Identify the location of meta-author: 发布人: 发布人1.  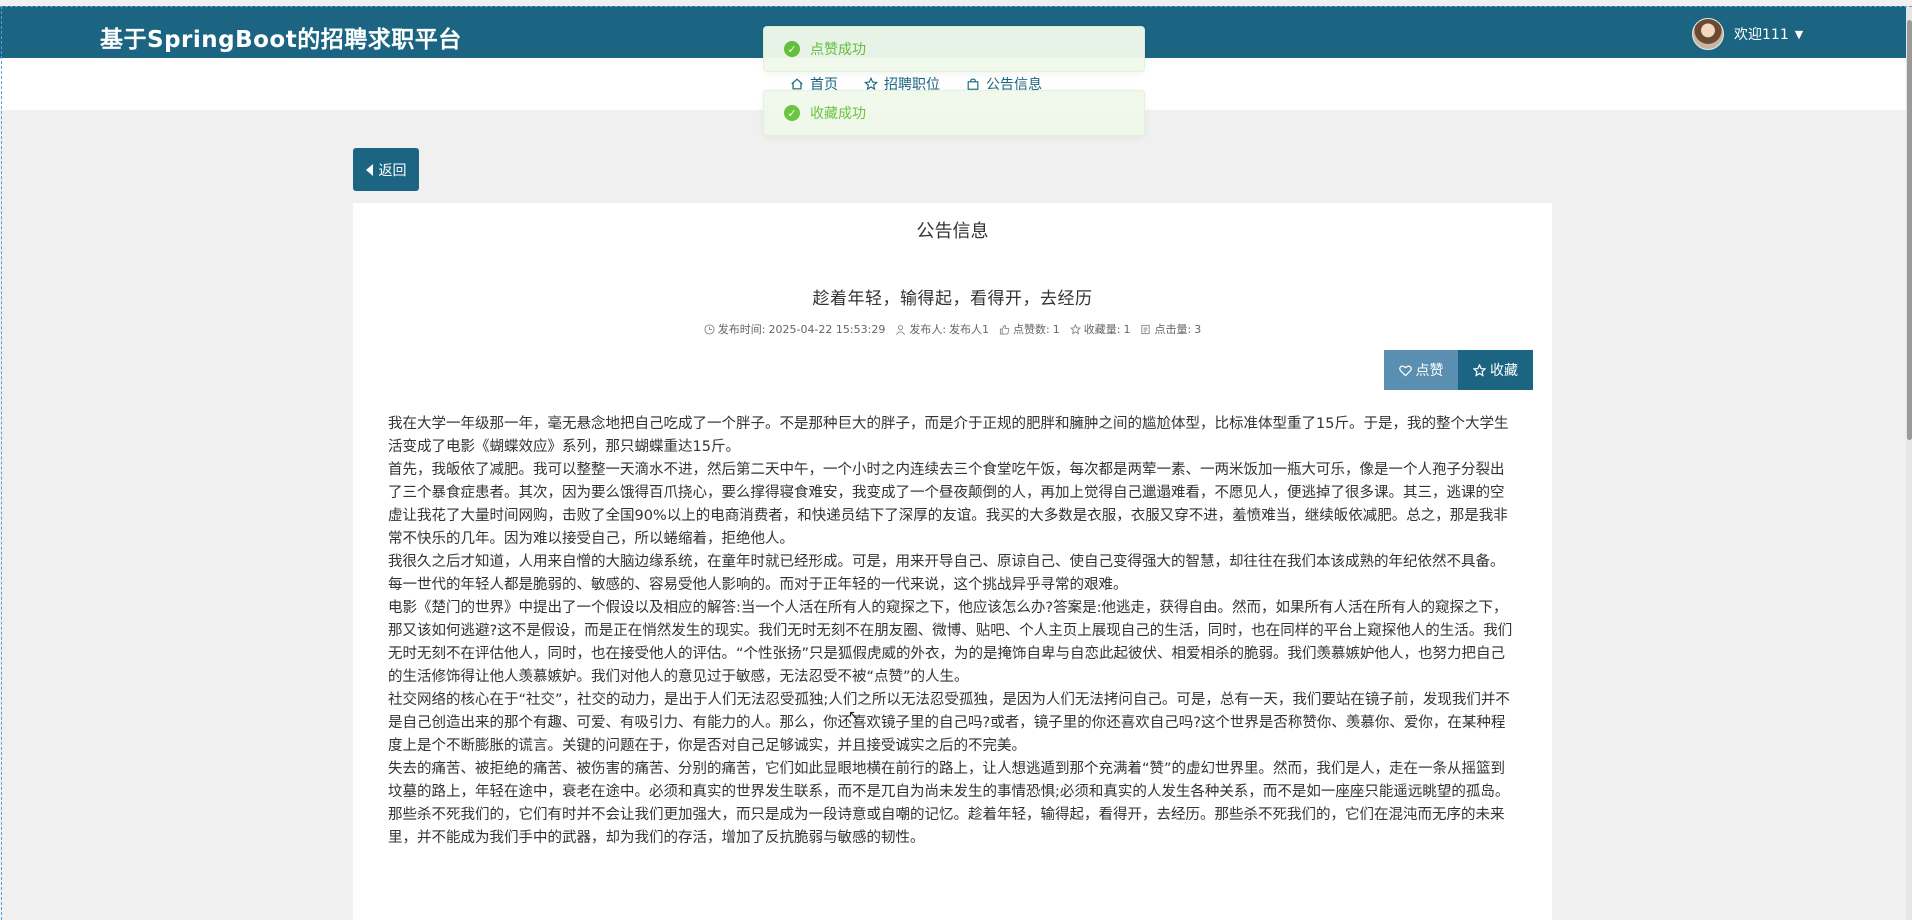
(942, 329).